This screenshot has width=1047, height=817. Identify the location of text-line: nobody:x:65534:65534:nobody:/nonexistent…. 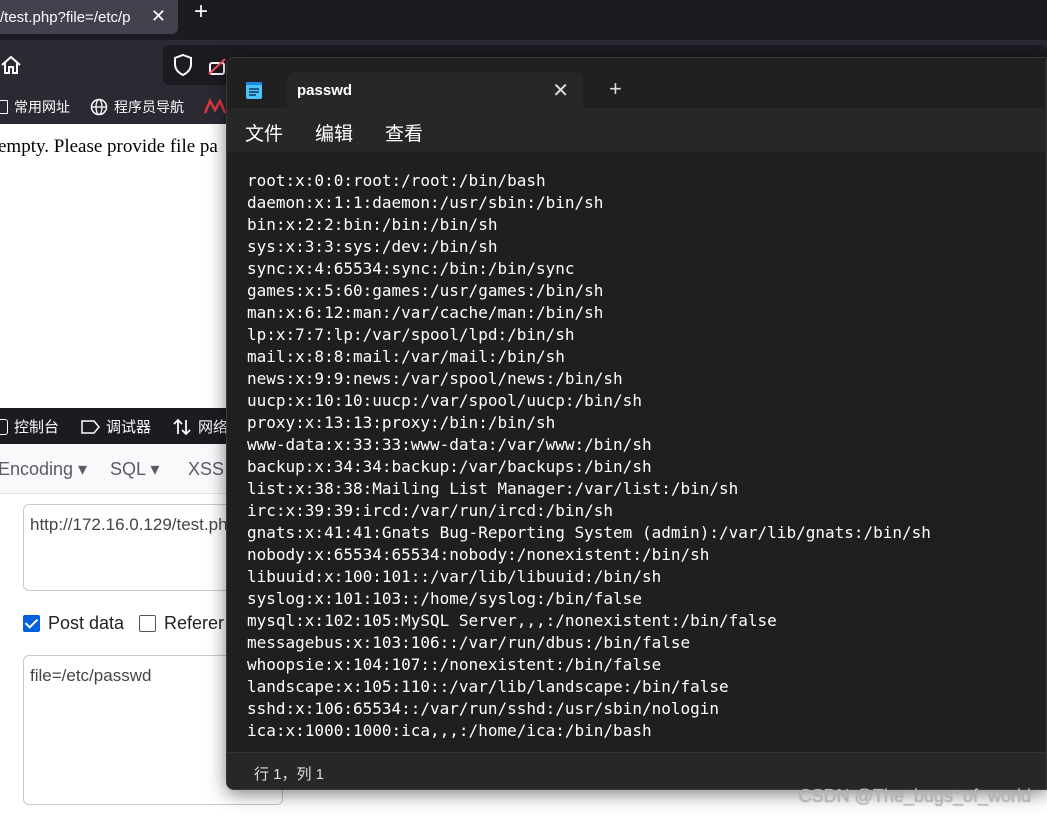
(478, 554).